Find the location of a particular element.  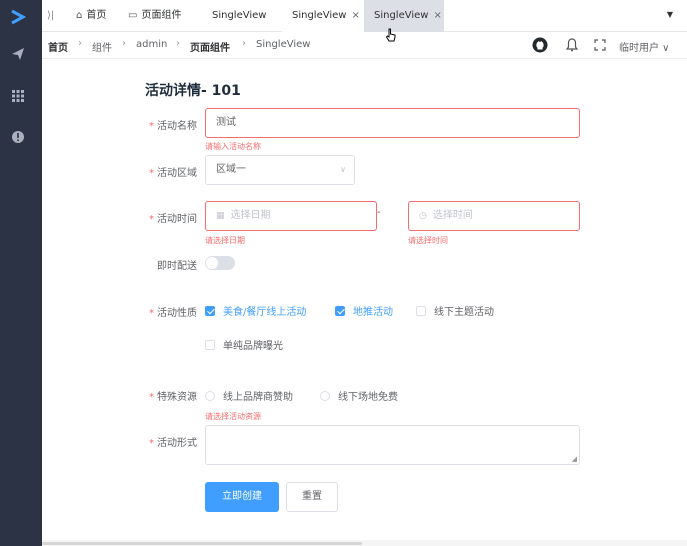

tab-singleview-3: SingleView × is located at coordinates (404, 16).